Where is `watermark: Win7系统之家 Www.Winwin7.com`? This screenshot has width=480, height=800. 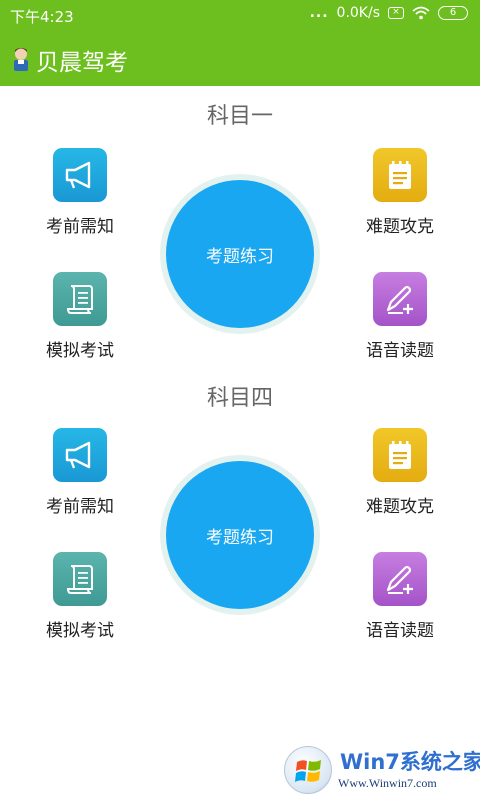
watermark: Win7系统之家 Www.Winwin7.com is located at coordinates (381, 771).